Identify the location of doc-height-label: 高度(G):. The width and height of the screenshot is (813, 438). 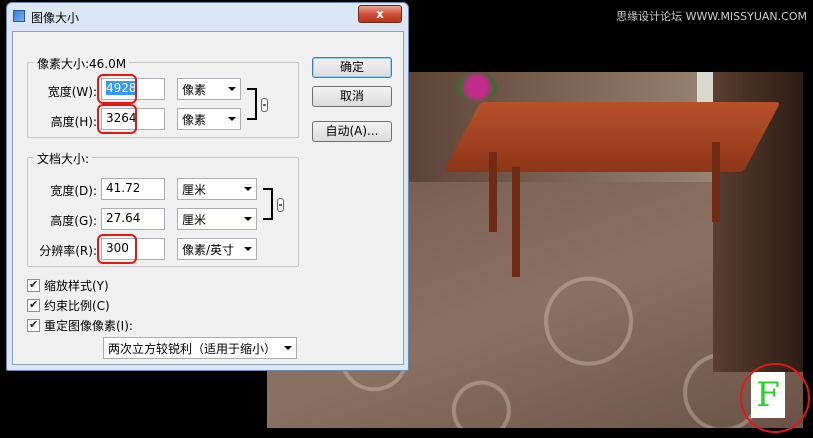
(73, 221).